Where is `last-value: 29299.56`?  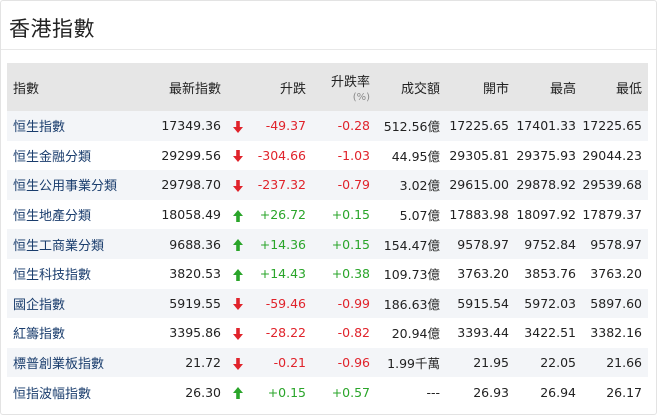
last-value: 29299.56 is located at coordinates (191, 155).